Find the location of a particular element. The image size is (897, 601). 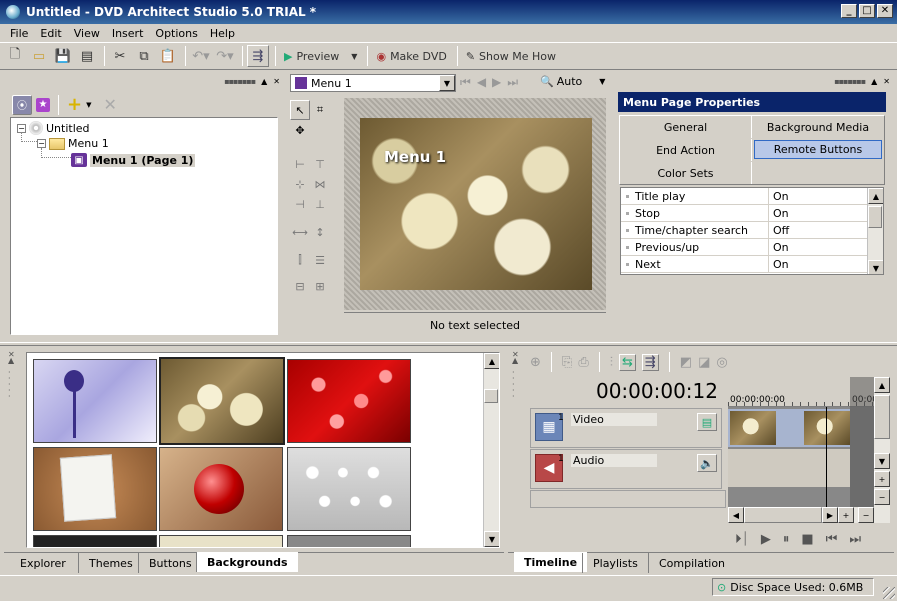

video-track-header: ▦ 1 Video ▤ is located at coordinates (626, 428).